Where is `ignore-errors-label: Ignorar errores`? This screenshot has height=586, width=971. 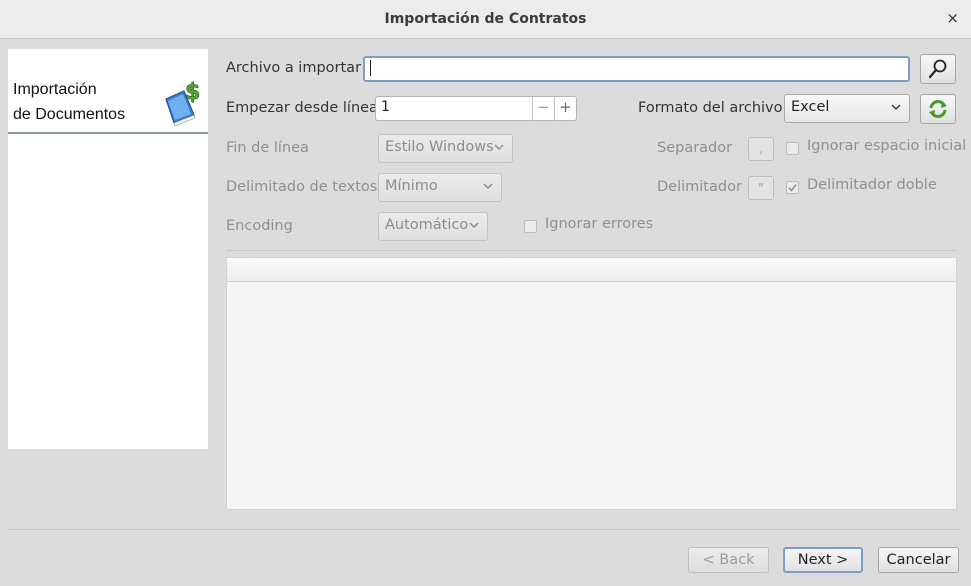 ignore-errors-label: Ignorar errores is located at coordinates (599, 224).